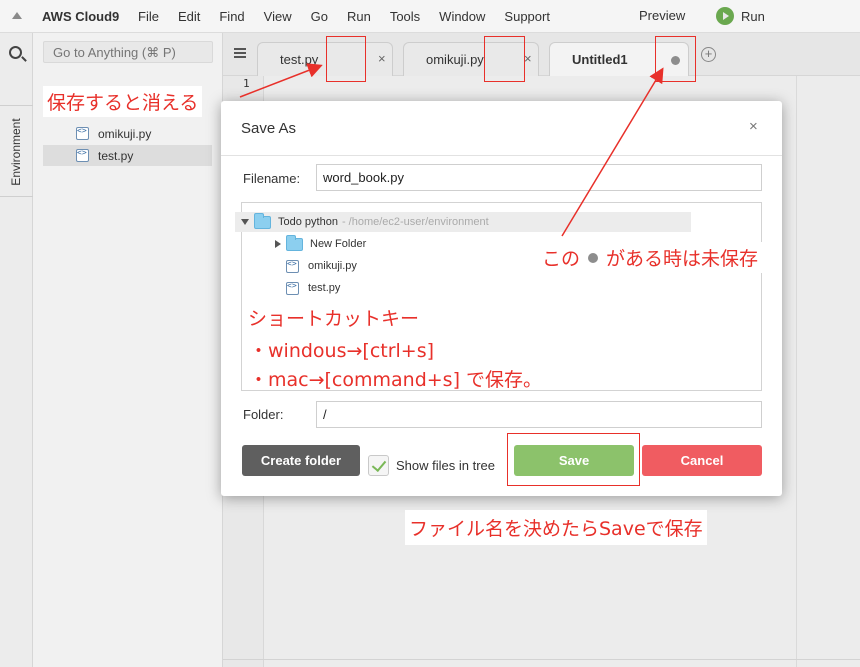  I want to click on collapse-arrow-icon, so click(278, 244).